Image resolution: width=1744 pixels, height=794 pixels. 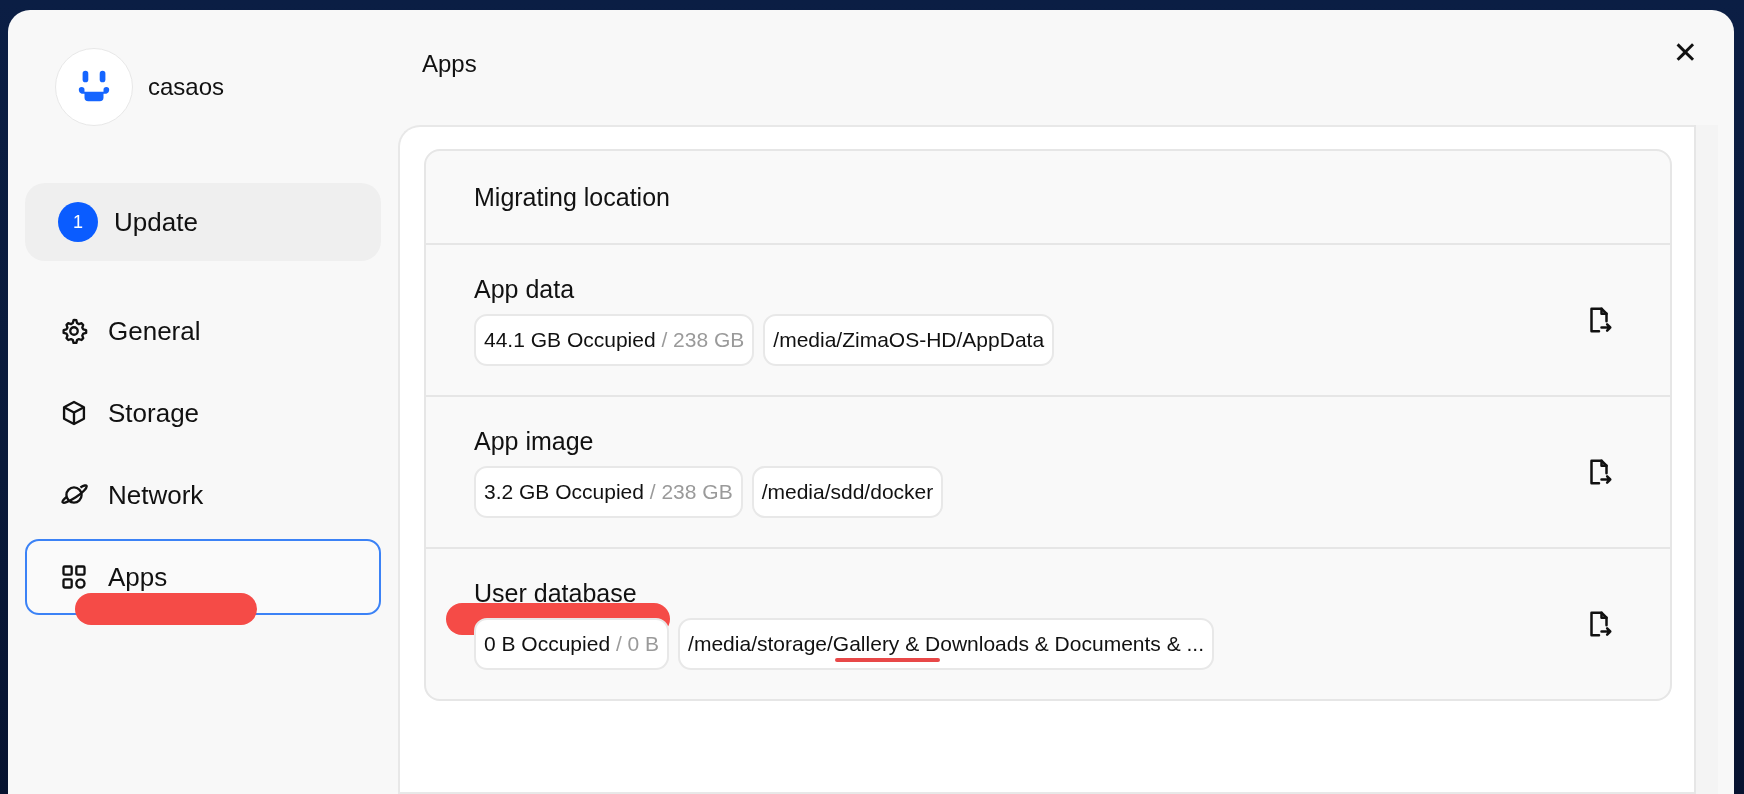 What do you see at coordinates (203, 495) in the screenshot?
I see `sidebar-item: Network` at bounding box center [203, 495].